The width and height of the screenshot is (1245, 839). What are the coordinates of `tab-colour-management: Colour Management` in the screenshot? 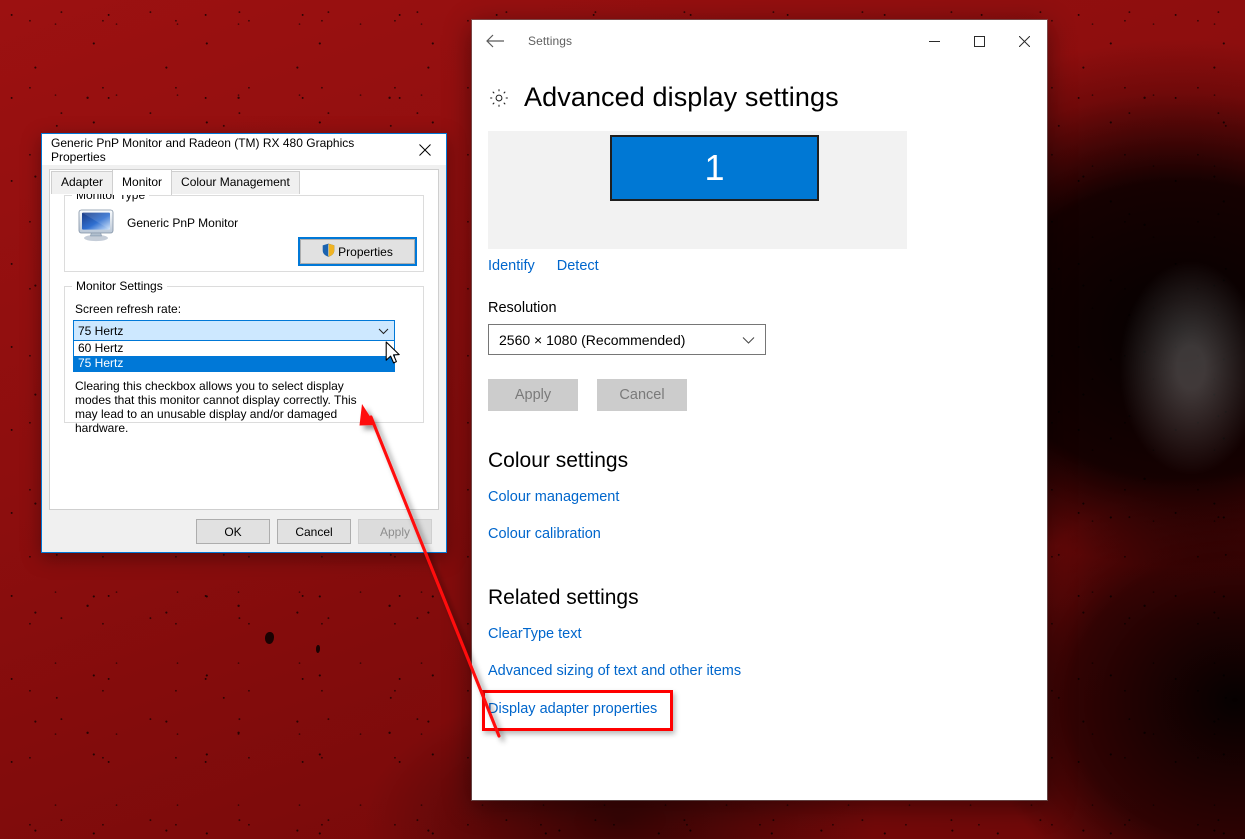 It's located at (235, 182).